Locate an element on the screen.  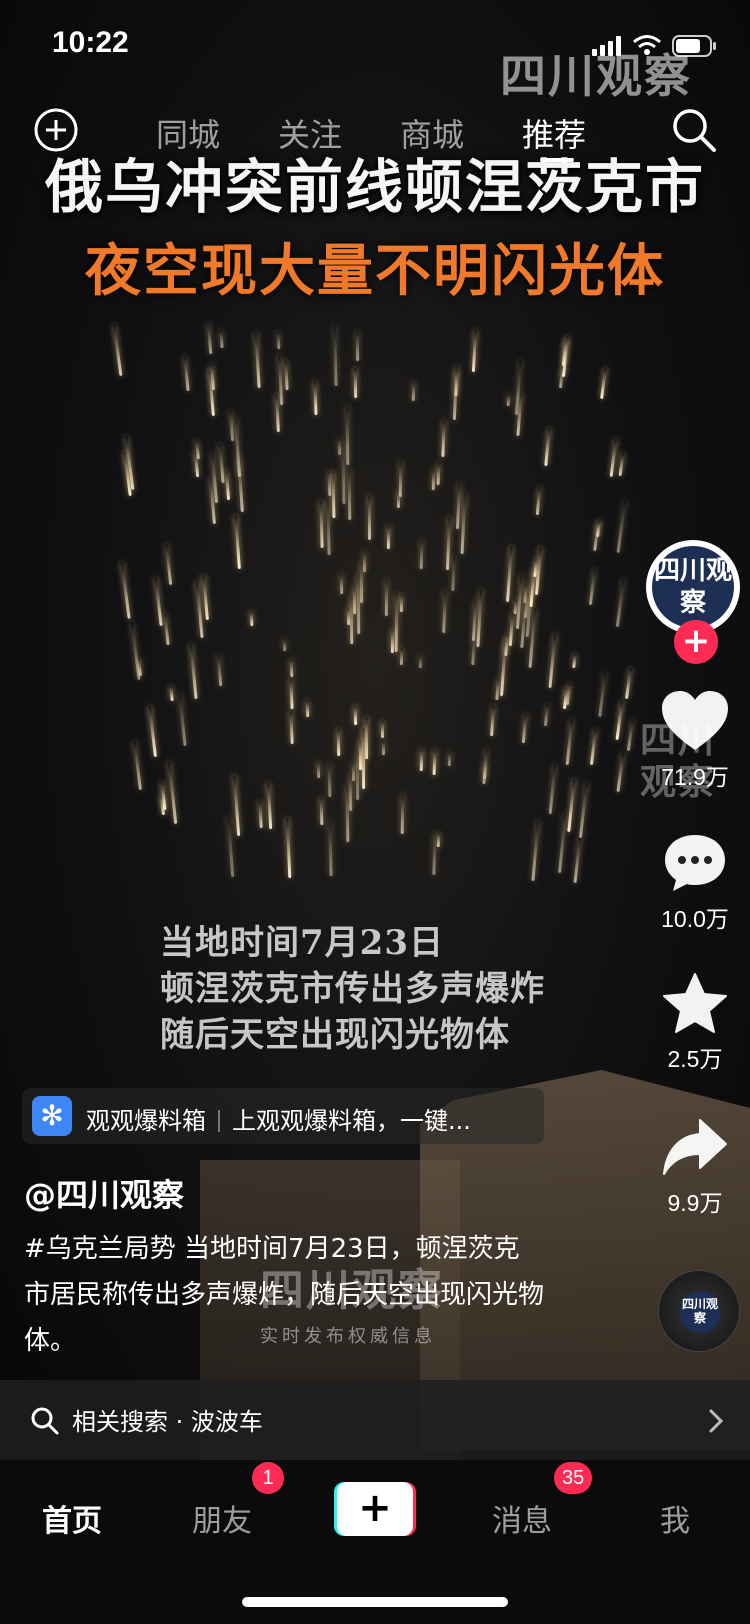
star-icon is located at coordinates (695, 1003).